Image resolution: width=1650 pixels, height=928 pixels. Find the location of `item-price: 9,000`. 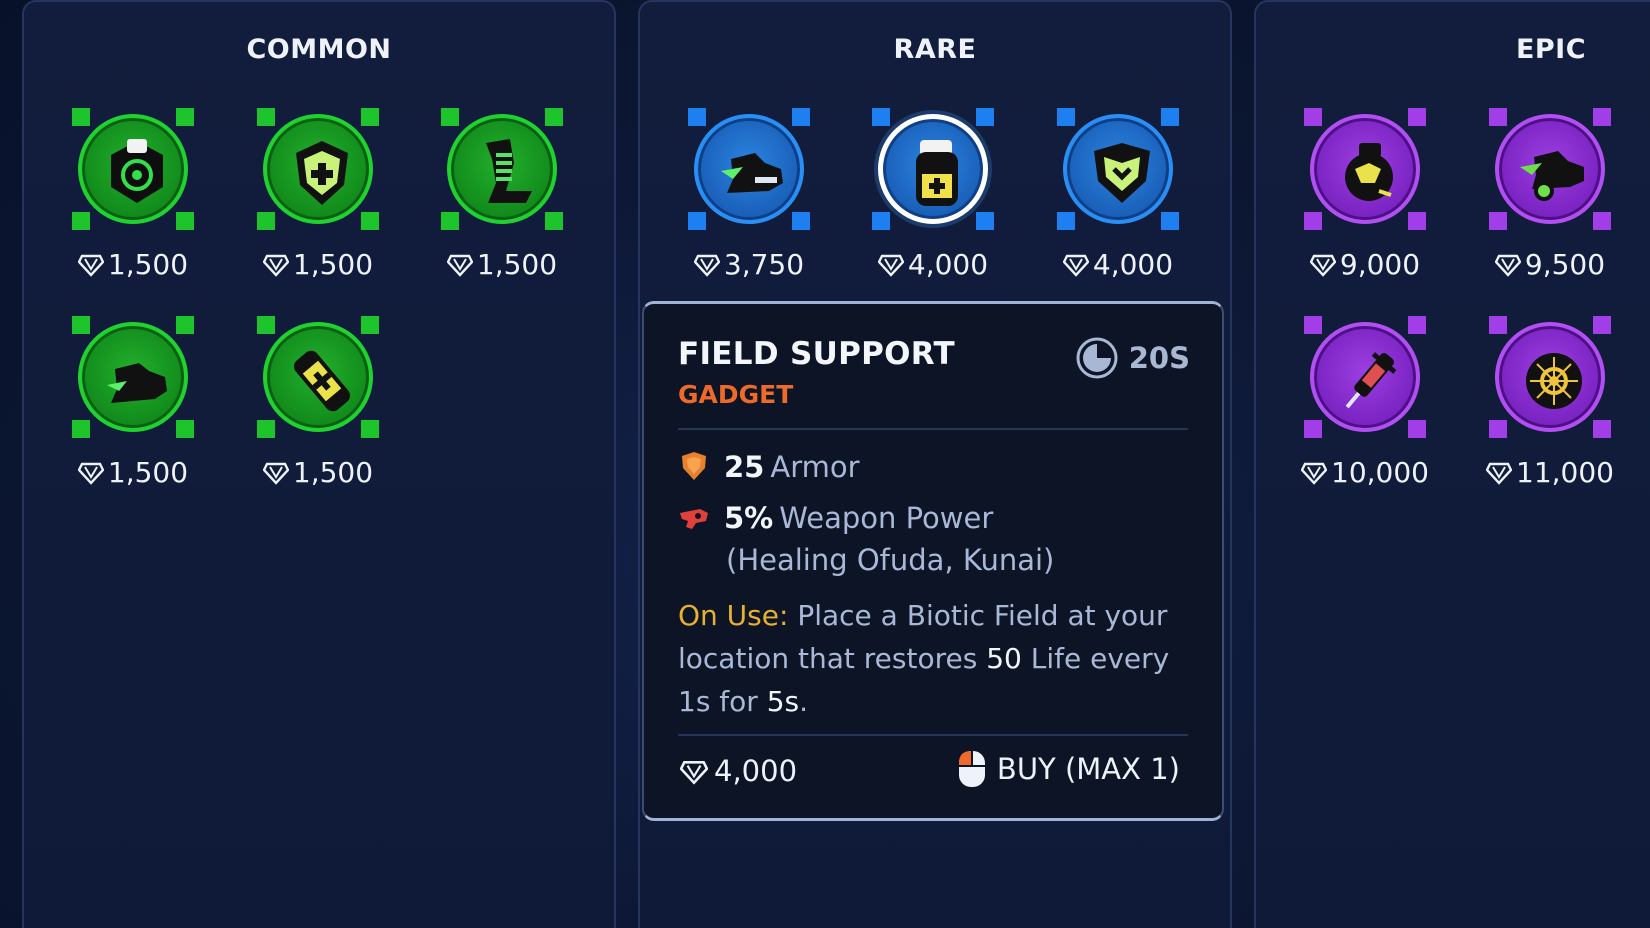

item-price: 9,000 is located at coordinates (1380, 264).